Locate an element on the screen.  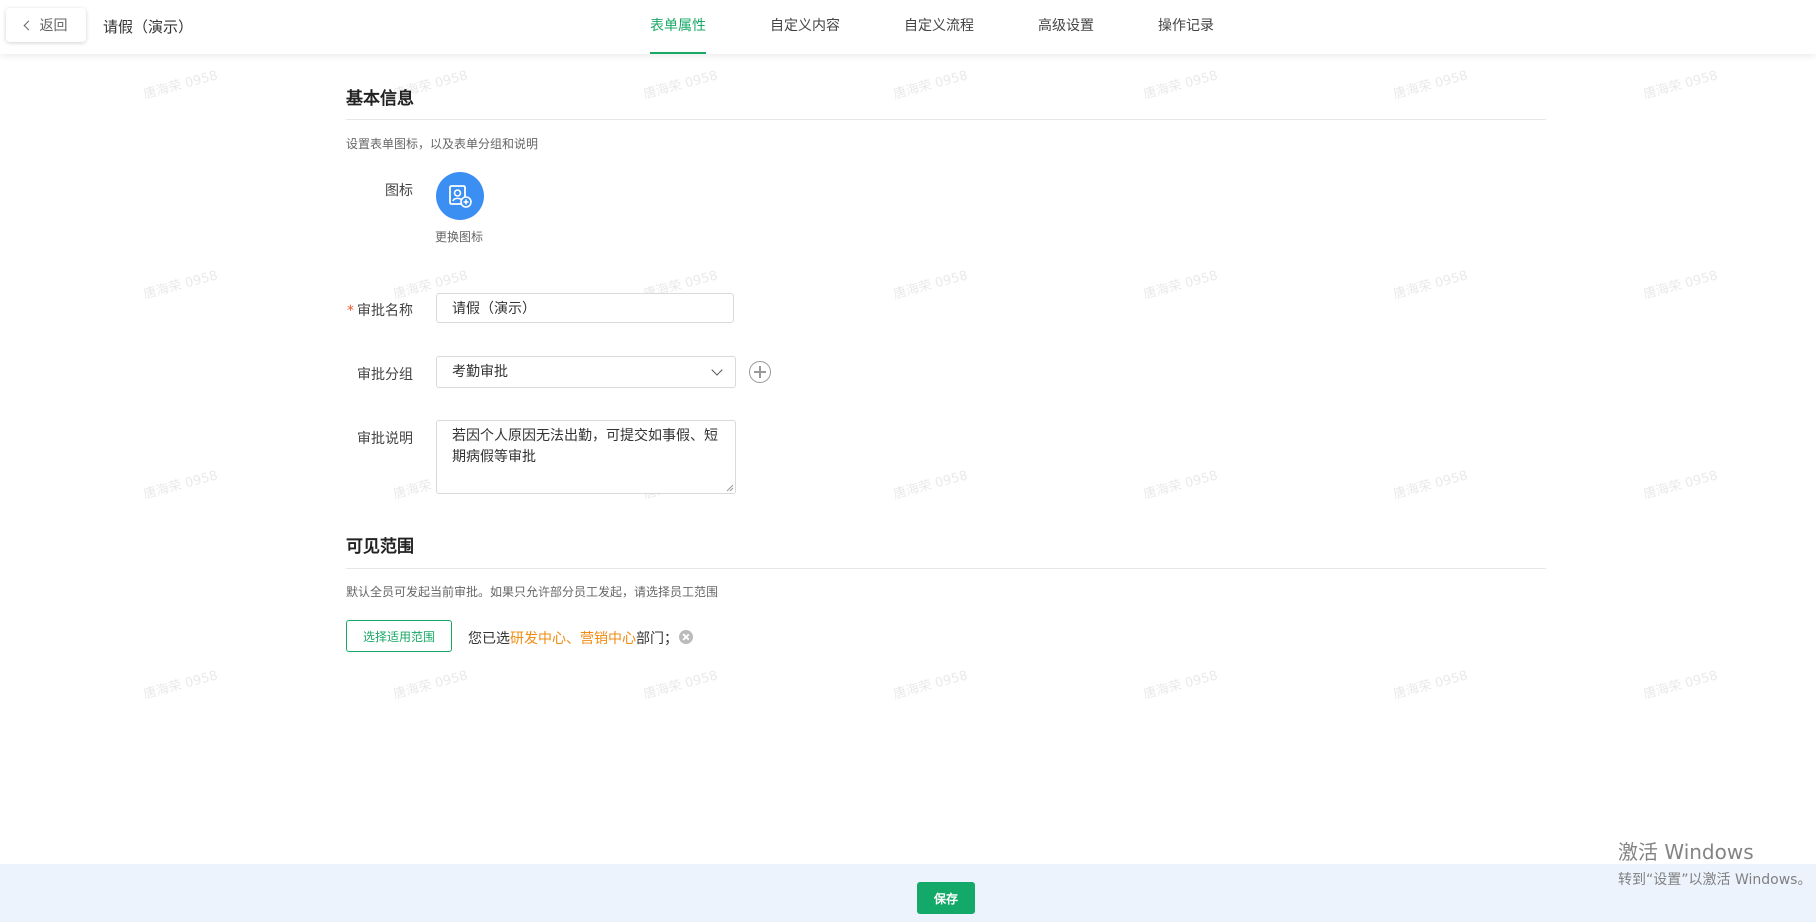
form-icon is located at coordinates (460, 196).